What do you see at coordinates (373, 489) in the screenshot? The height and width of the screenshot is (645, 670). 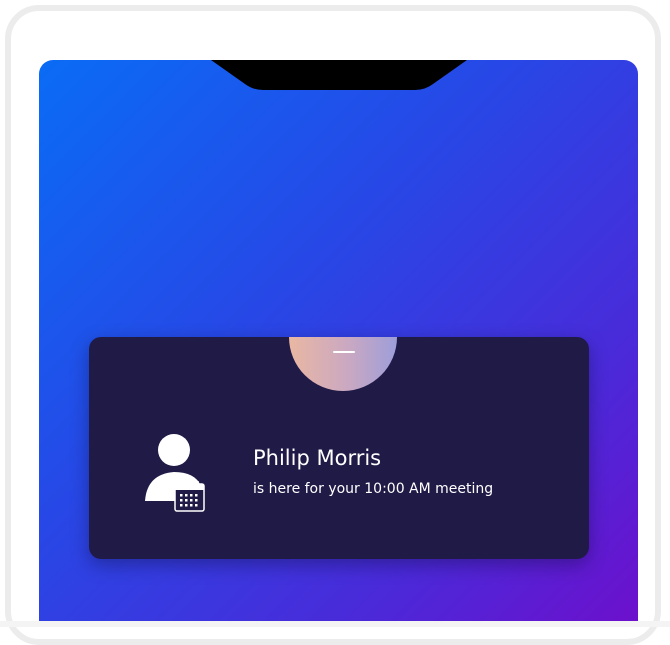 I see `meeting-message: is here for your 10:00 AM meeting` at bounding box center [373, 489].